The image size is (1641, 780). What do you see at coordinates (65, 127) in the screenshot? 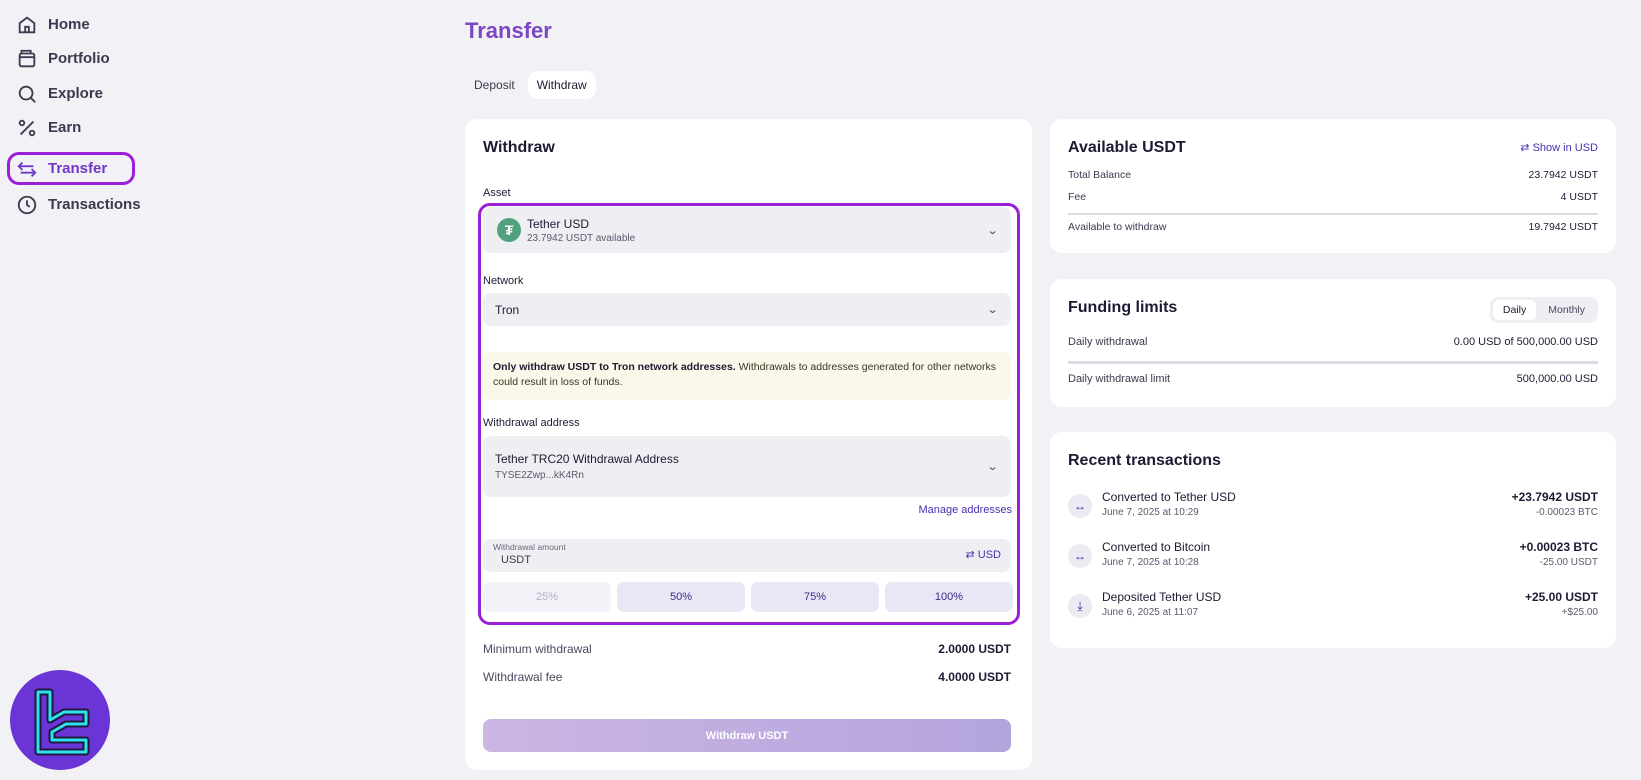
I see `sidebar-item-label: Earn` at bounding box center [65, 127].